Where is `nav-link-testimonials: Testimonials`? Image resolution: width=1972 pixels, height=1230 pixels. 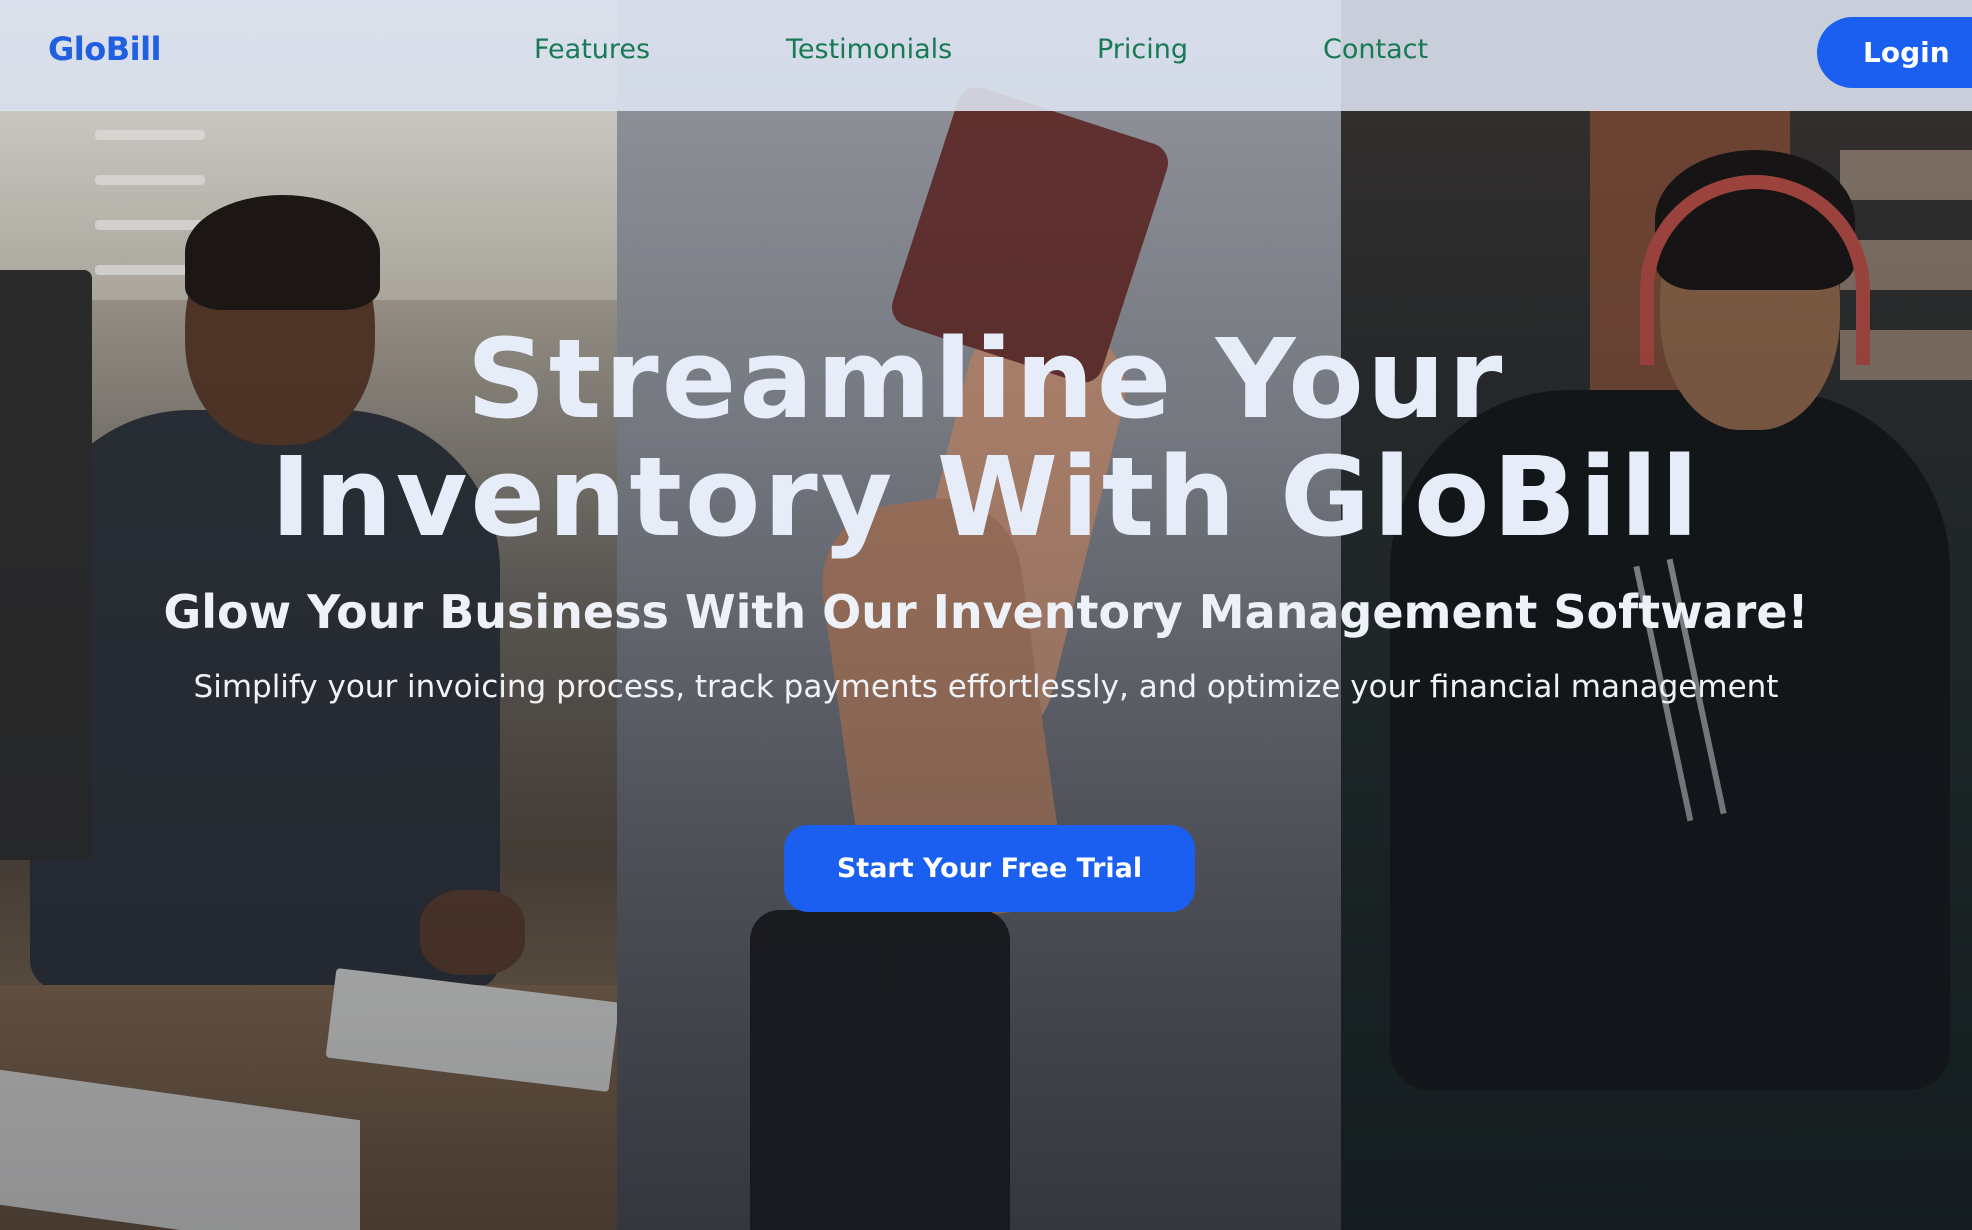
nav-link-testimonials: Testimonials is located at coordinates (869, 49).